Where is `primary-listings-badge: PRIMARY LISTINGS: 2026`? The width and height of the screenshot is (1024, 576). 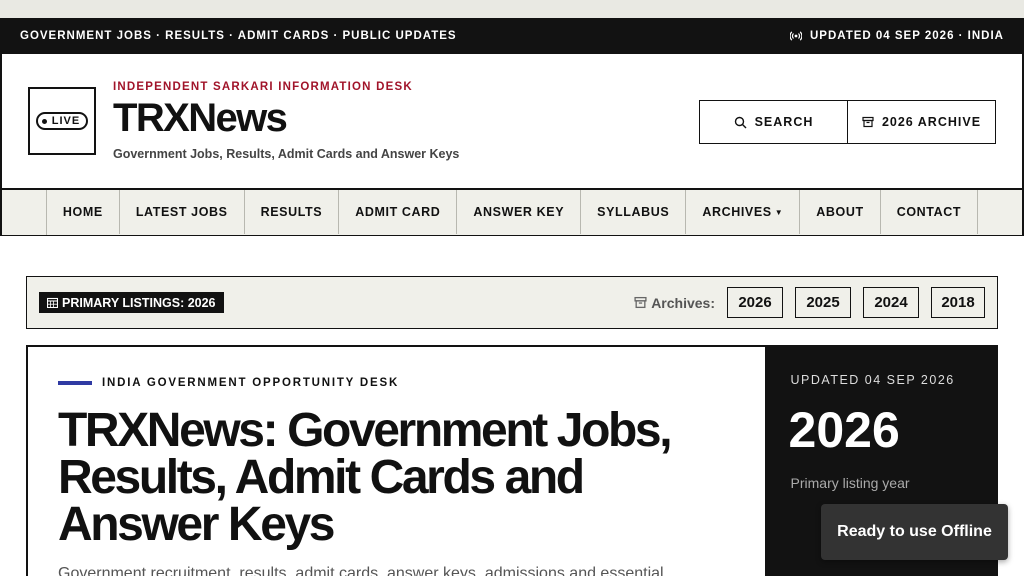
primary-listings-badge: PRIMARY LISTINGS: 2026 is located at coordinates (131, 302).